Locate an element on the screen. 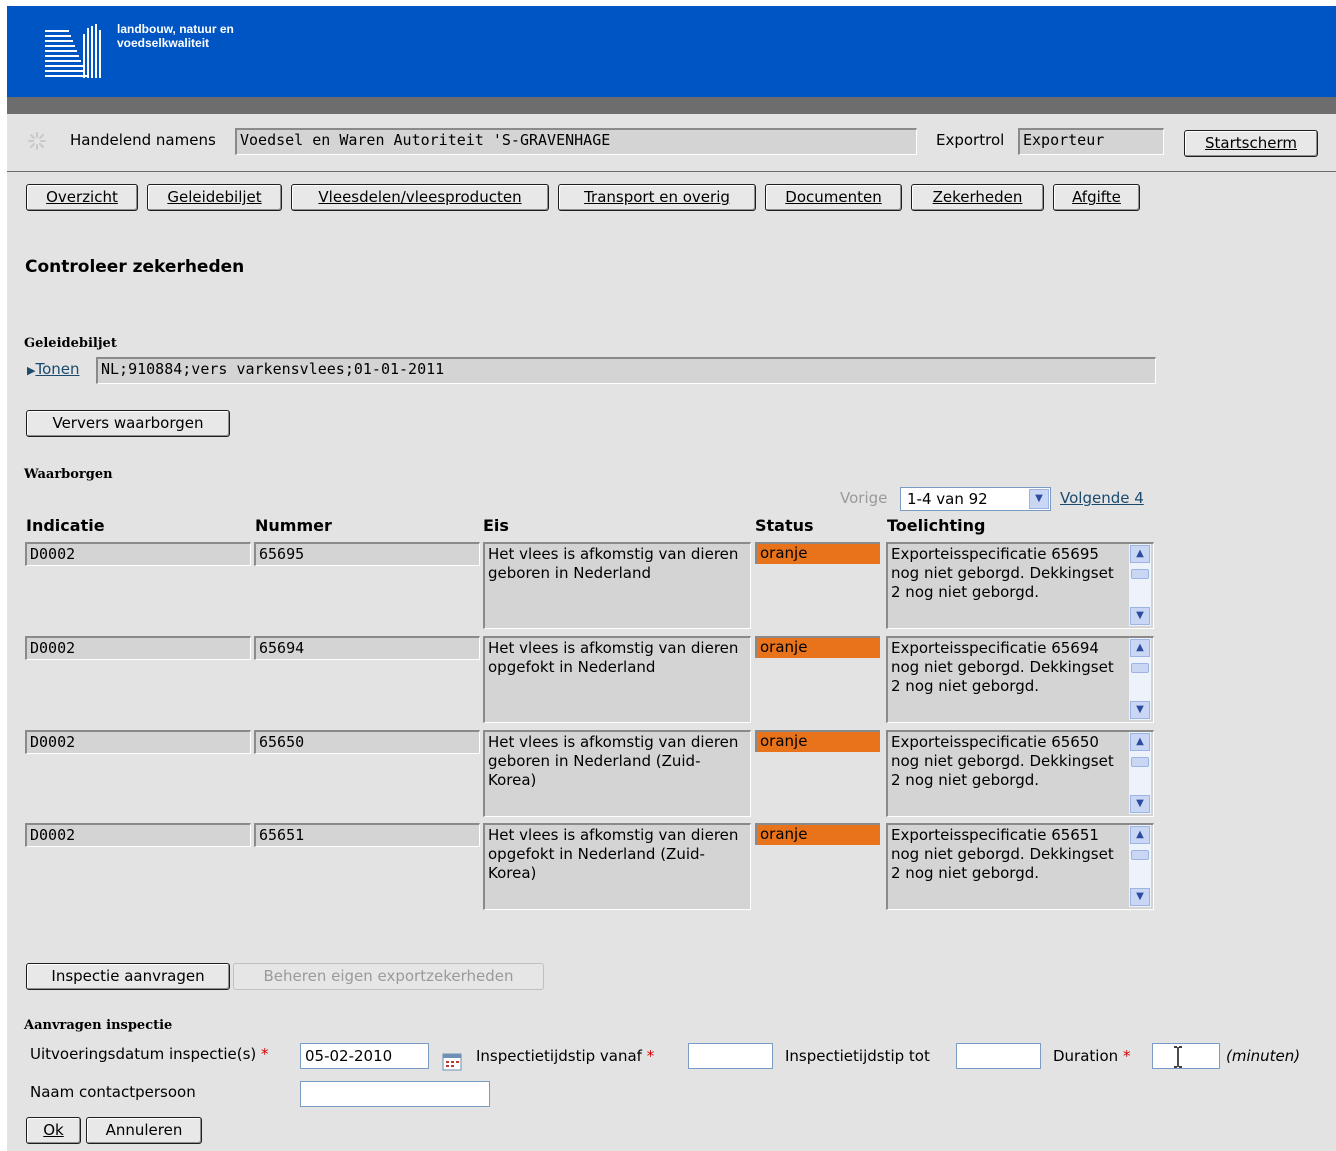 Image resolution: width=1336 pixels, height=1151 pixels. time-from-input is located at coordinates (730, 1056).